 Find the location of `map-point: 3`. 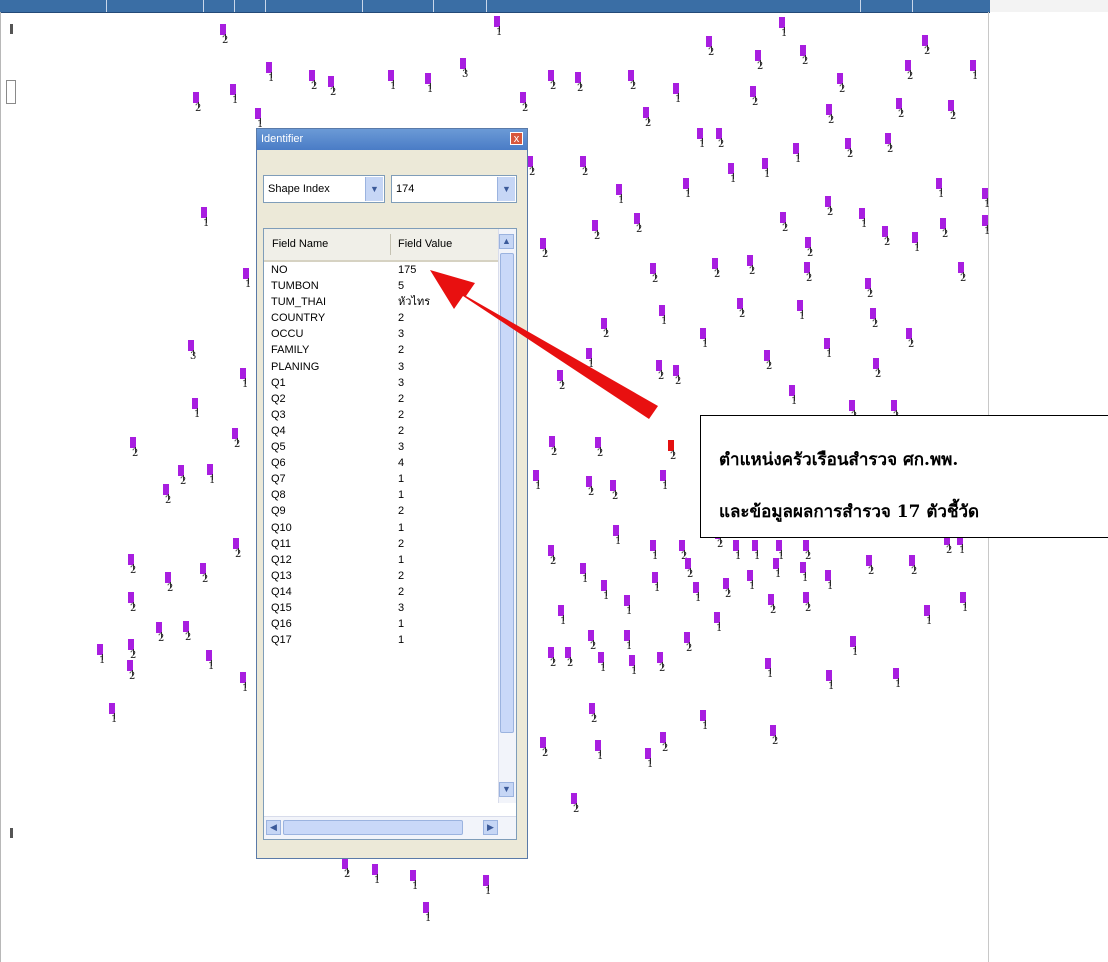

map-point: 3 is located at coordinates (193, 353).